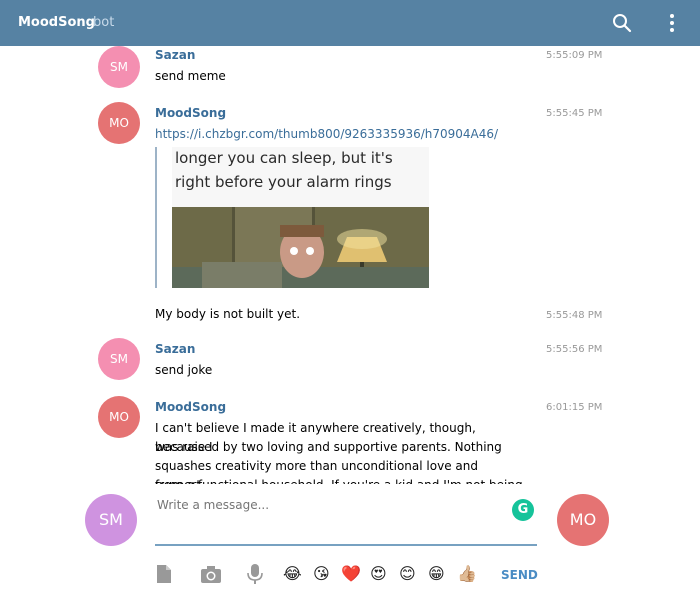 This screenshot has height=613, width=700. What do you see at coordinates (574, 113) in the screenshot?
I see `message-time: 5:55:45 PM` at bounding box center [574, 113].